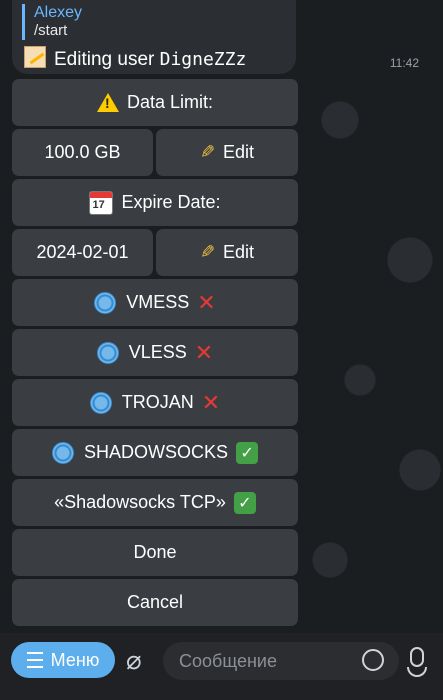  I want to click on protocol-vmess-button: VMESS ✕, so click(155, 302).